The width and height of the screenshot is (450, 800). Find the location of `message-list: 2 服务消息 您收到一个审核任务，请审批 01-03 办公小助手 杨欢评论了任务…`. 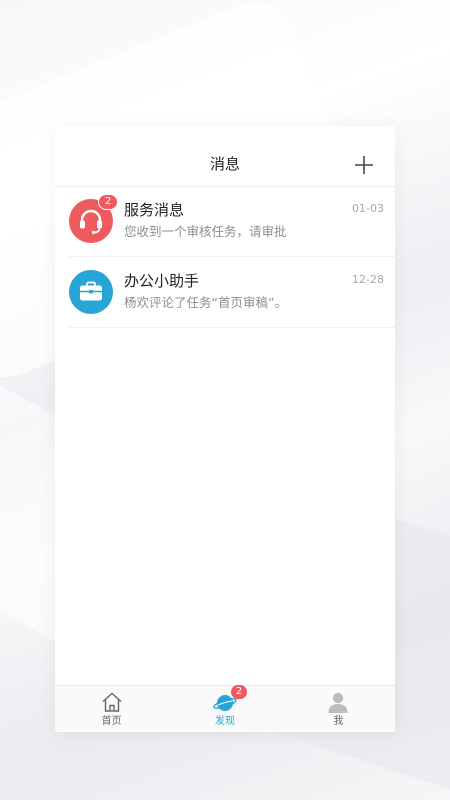

message-list: 2 服务消息 您收到一个审核任务，请审批 01-03 办公小助手 杨欢评论了任务… is located at coordinates (225, 257).